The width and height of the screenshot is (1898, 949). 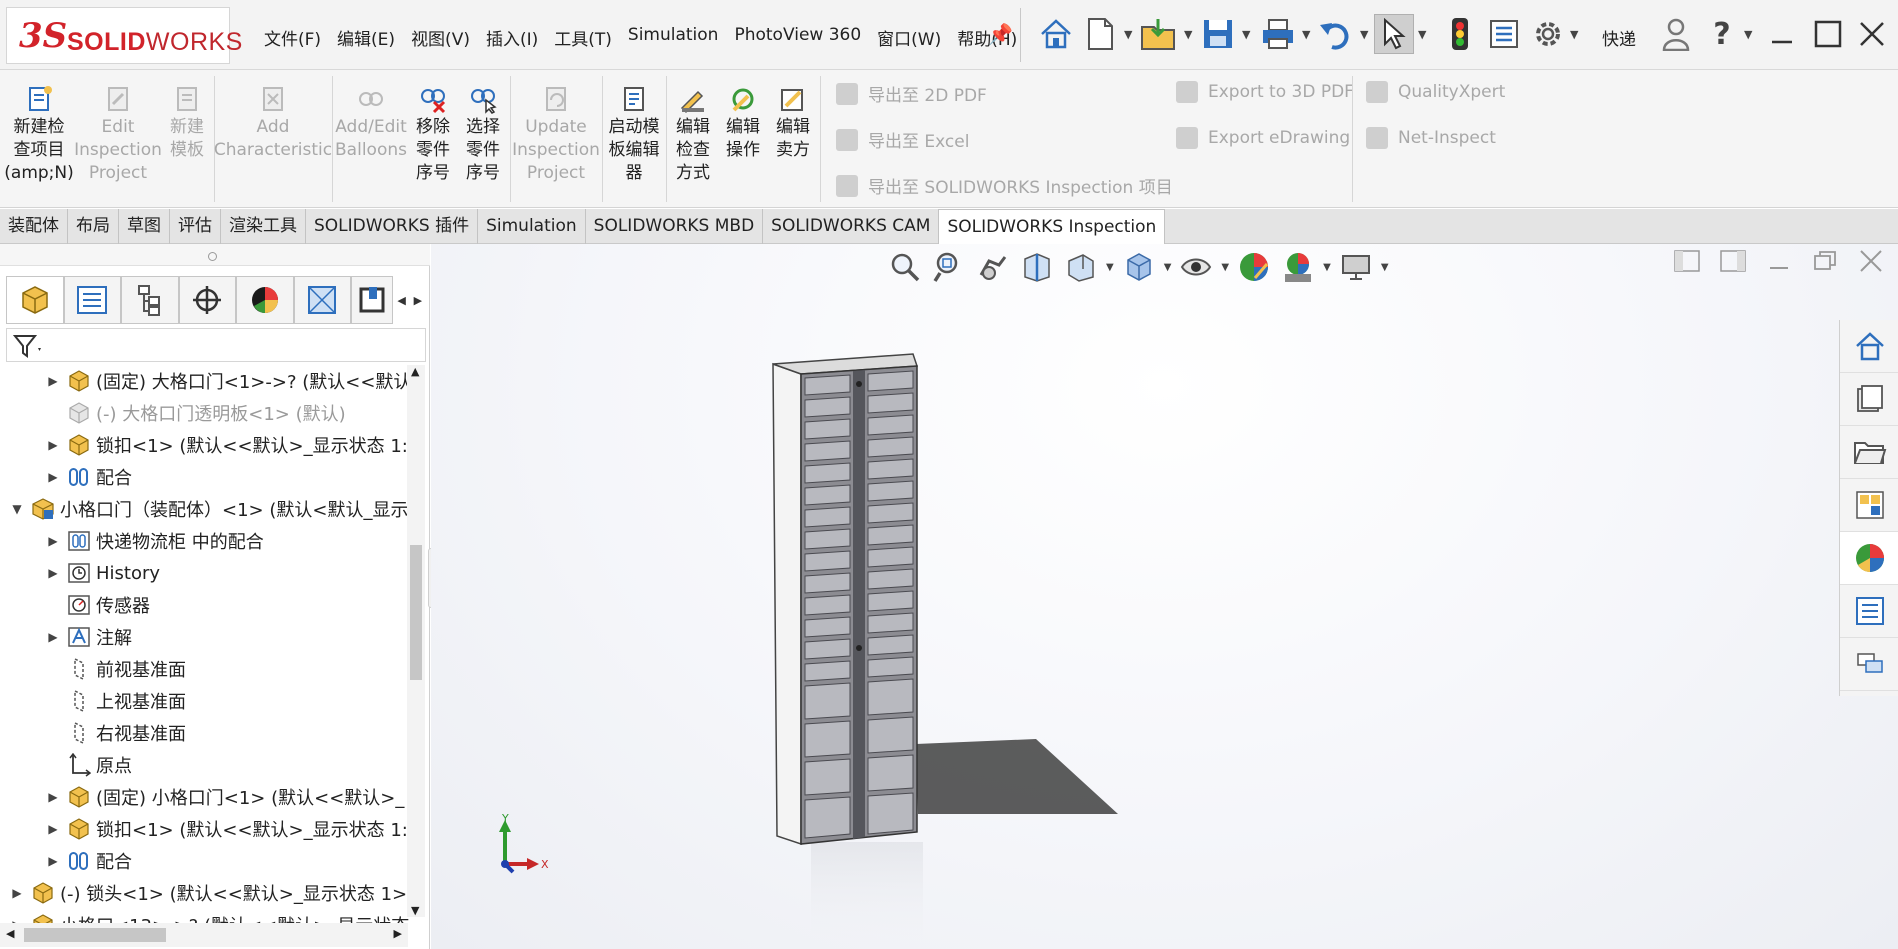 I want to click on save-icon, so click(x=1218, y=34).